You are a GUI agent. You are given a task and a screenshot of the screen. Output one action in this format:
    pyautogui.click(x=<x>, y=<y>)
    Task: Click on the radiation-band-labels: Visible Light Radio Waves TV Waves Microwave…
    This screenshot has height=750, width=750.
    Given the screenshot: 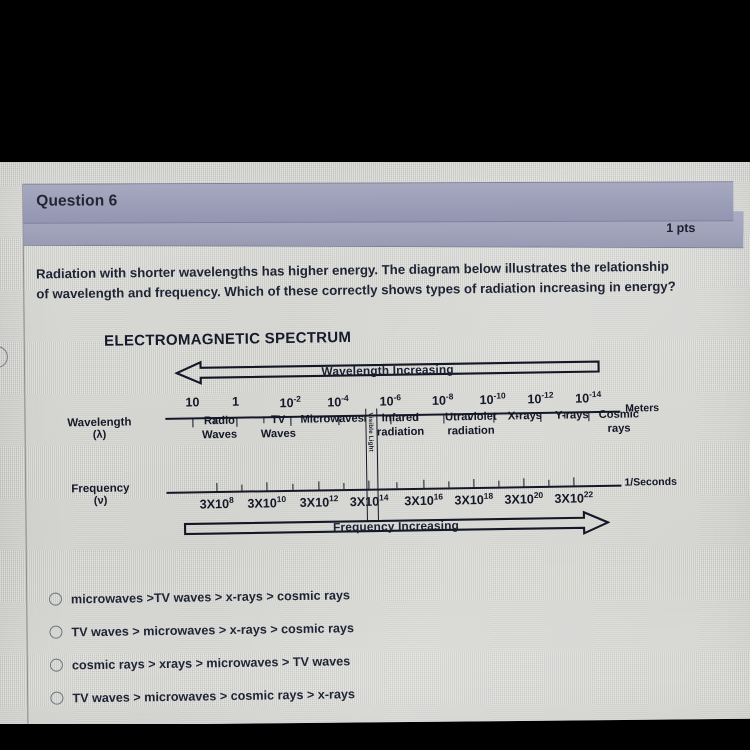 What is the action you would take?
    pyautogui.click(x=402, y=463)
    